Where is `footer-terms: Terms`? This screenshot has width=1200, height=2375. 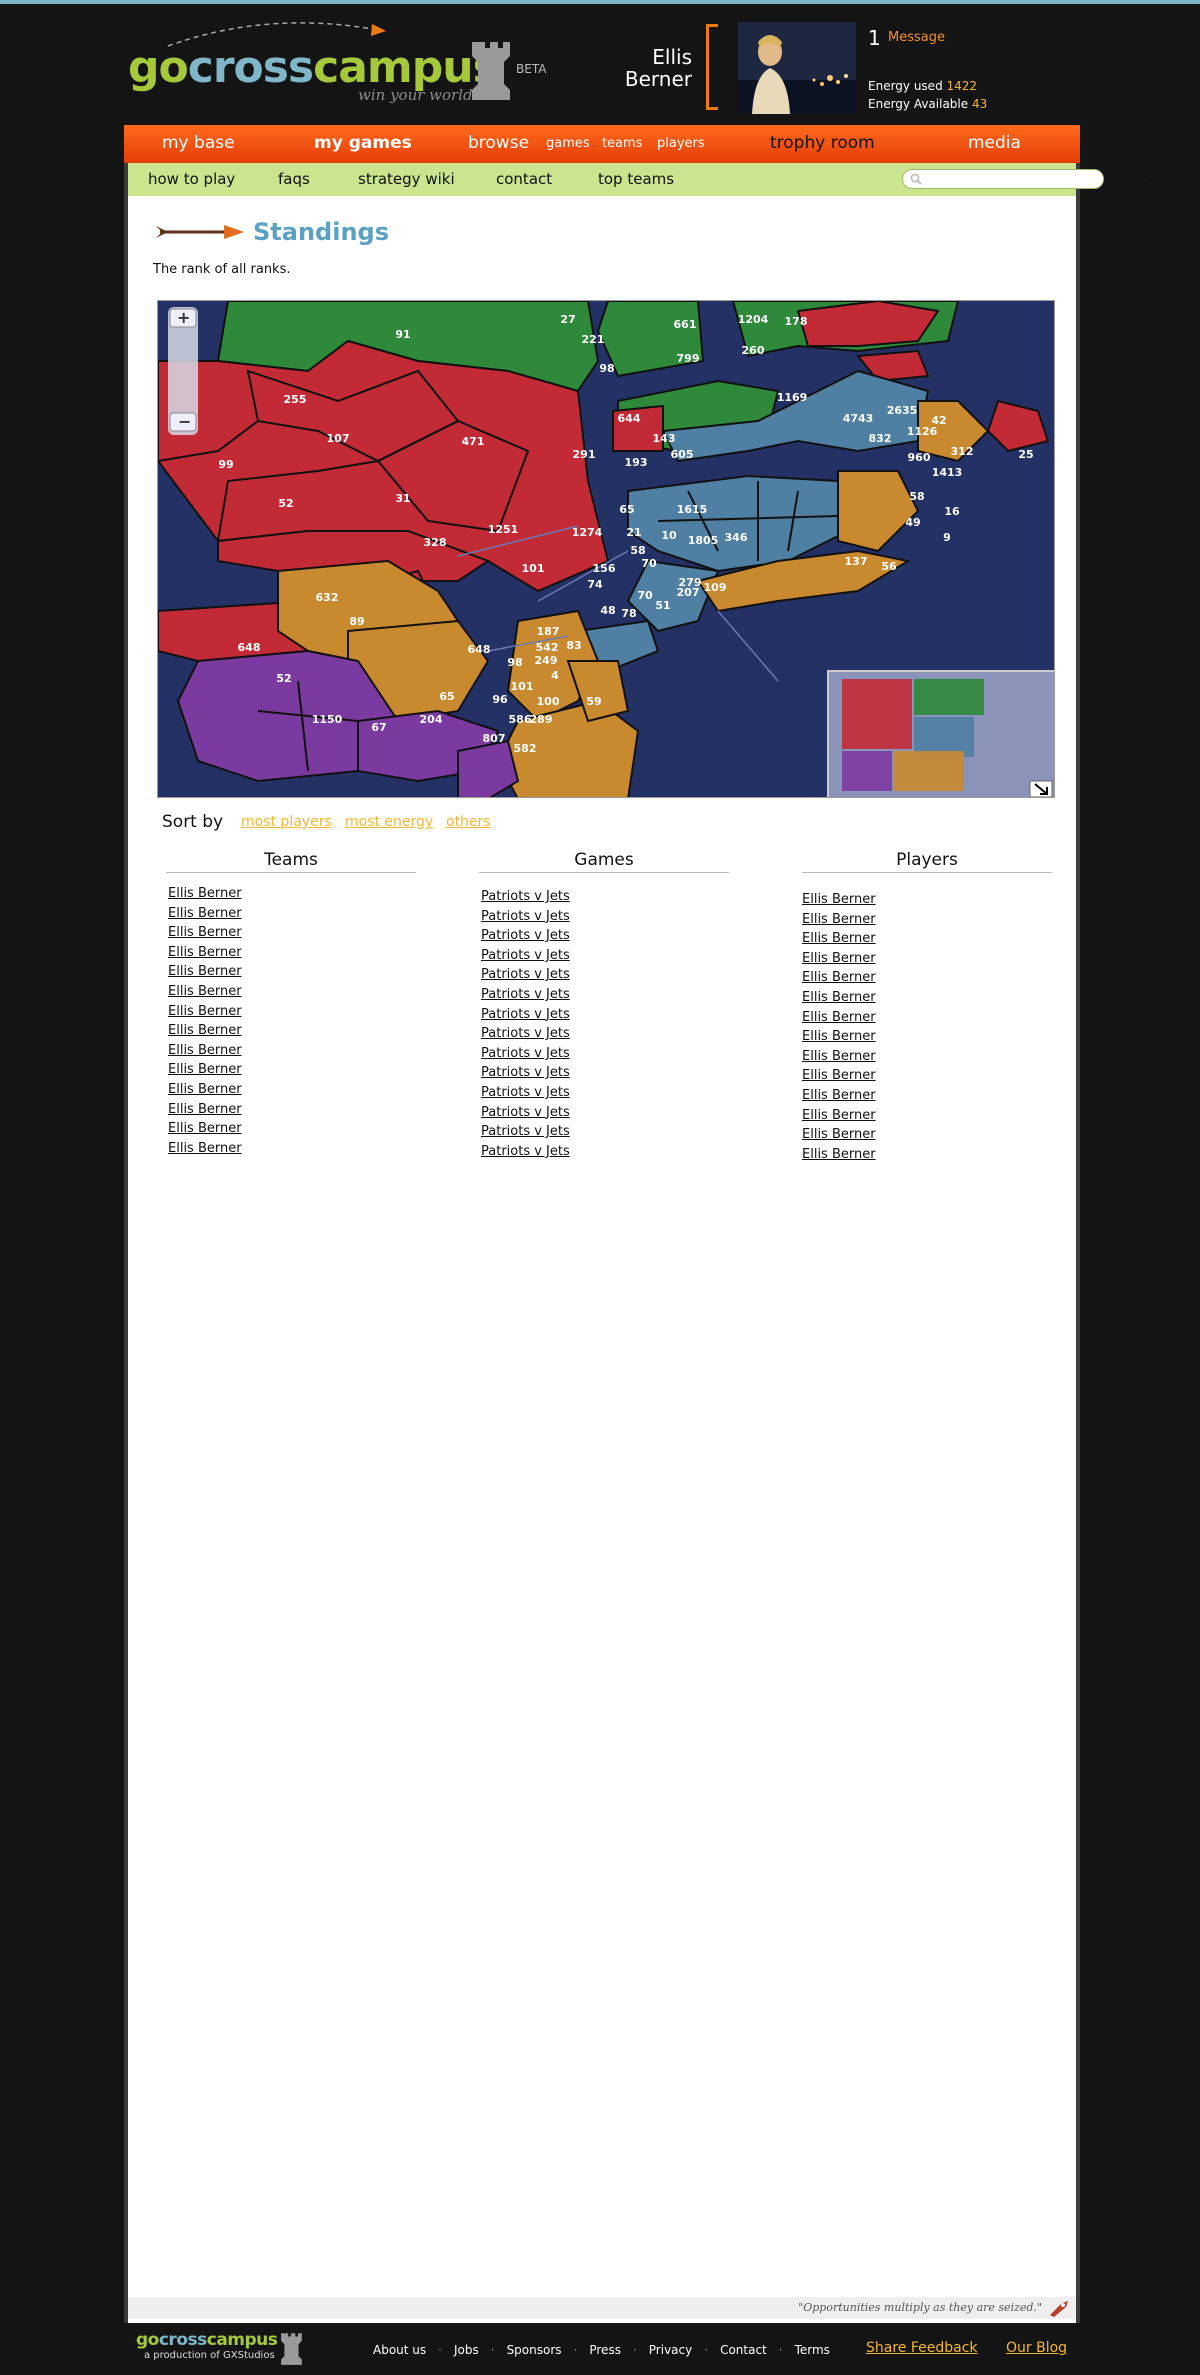
footer-terms: Terms is located at coordinates (812, 2350).